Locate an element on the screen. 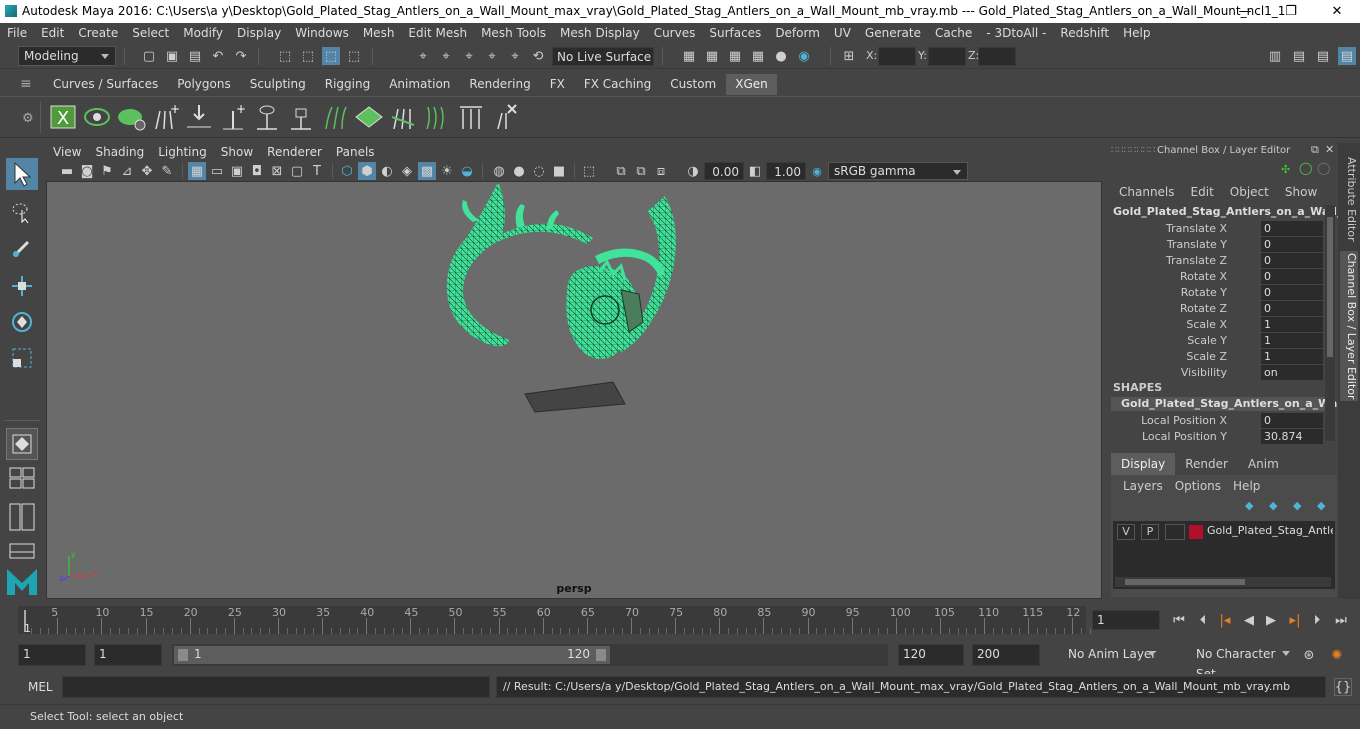  playback-end-field: 120 is located at coordinates (931, 655).